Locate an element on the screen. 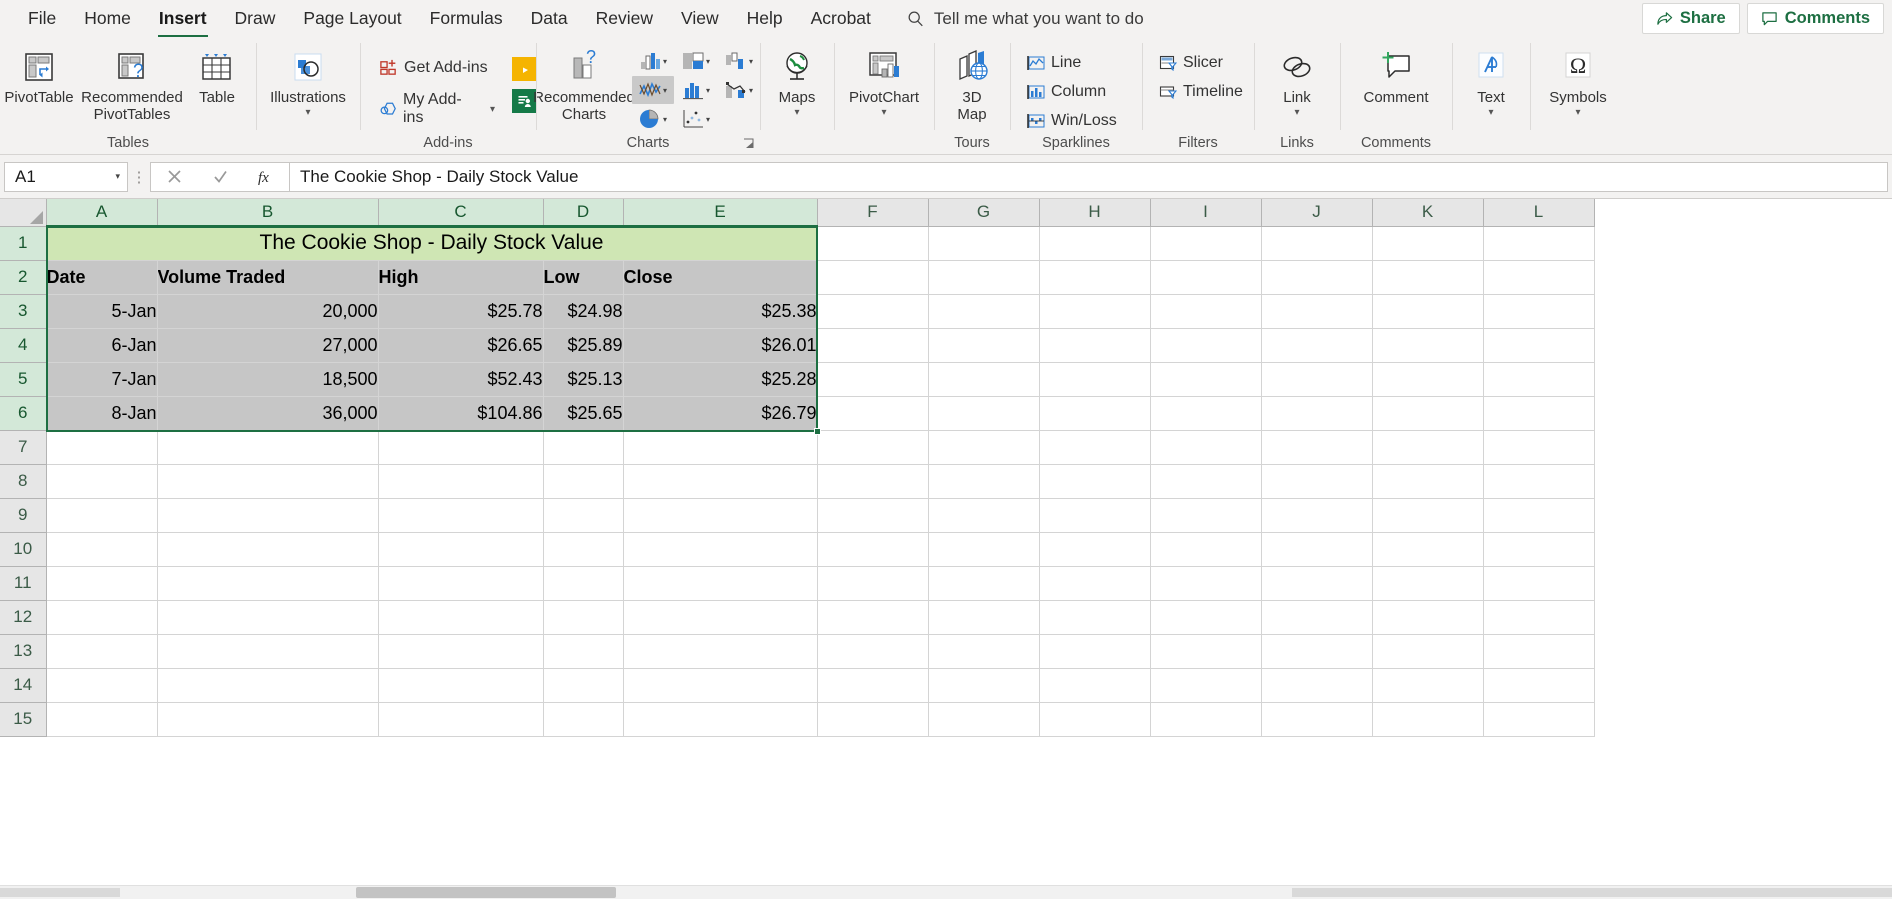  cell-f5 is located at coordinates (873, 379).